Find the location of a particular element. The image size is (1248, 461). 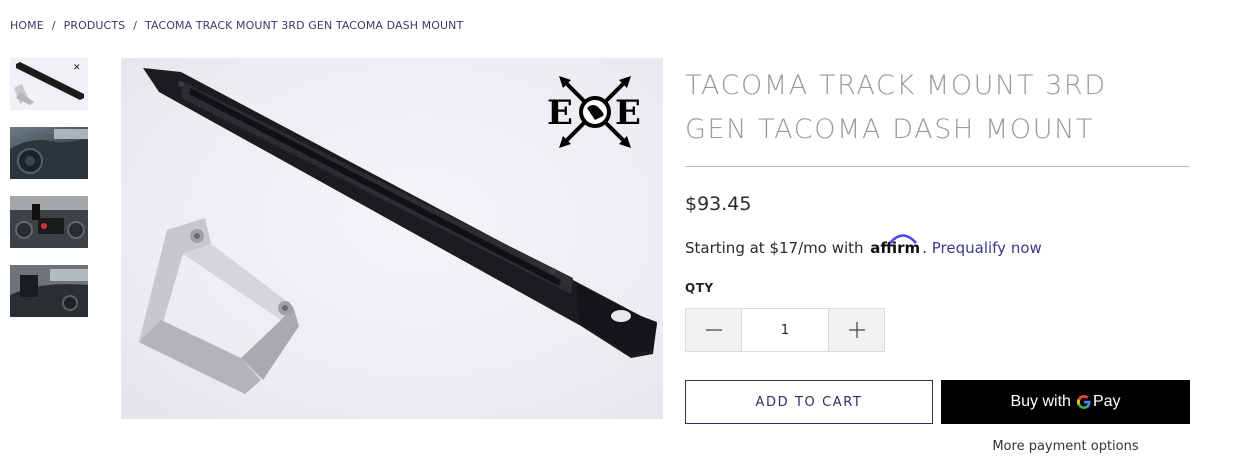

thumbnail-list: ✕ is located at coordinates (49, 196).